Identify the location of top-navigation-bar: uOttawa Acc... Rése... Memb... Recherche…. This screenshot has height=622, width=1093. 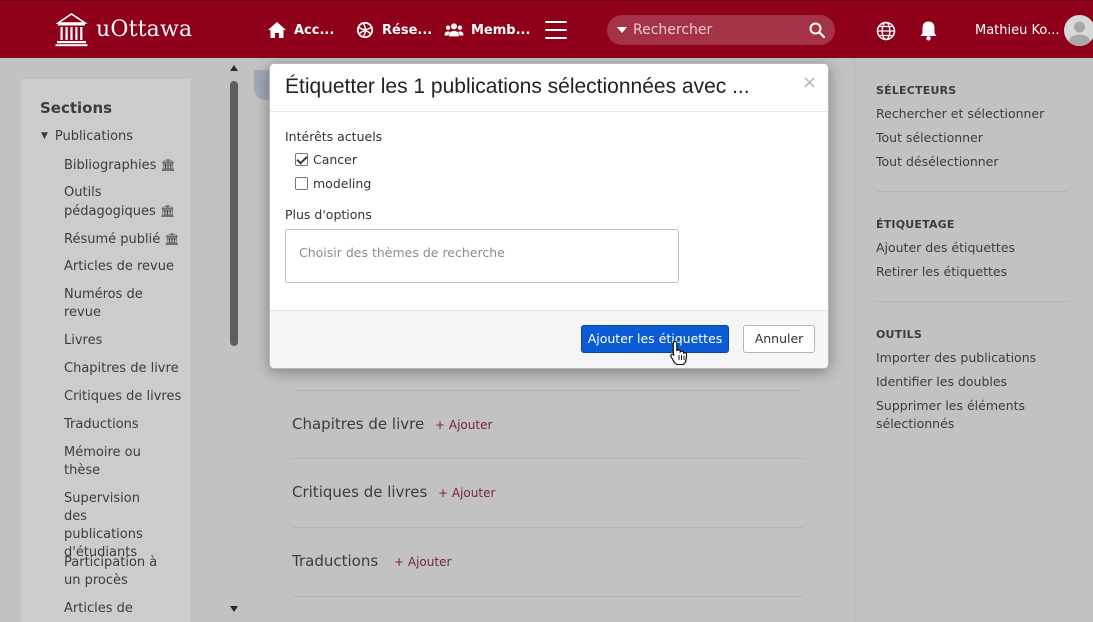
(546, 29).